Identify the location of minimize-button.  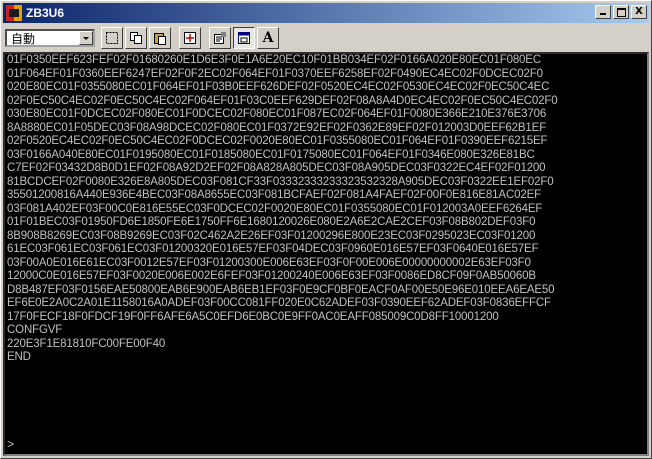
(603, 12).